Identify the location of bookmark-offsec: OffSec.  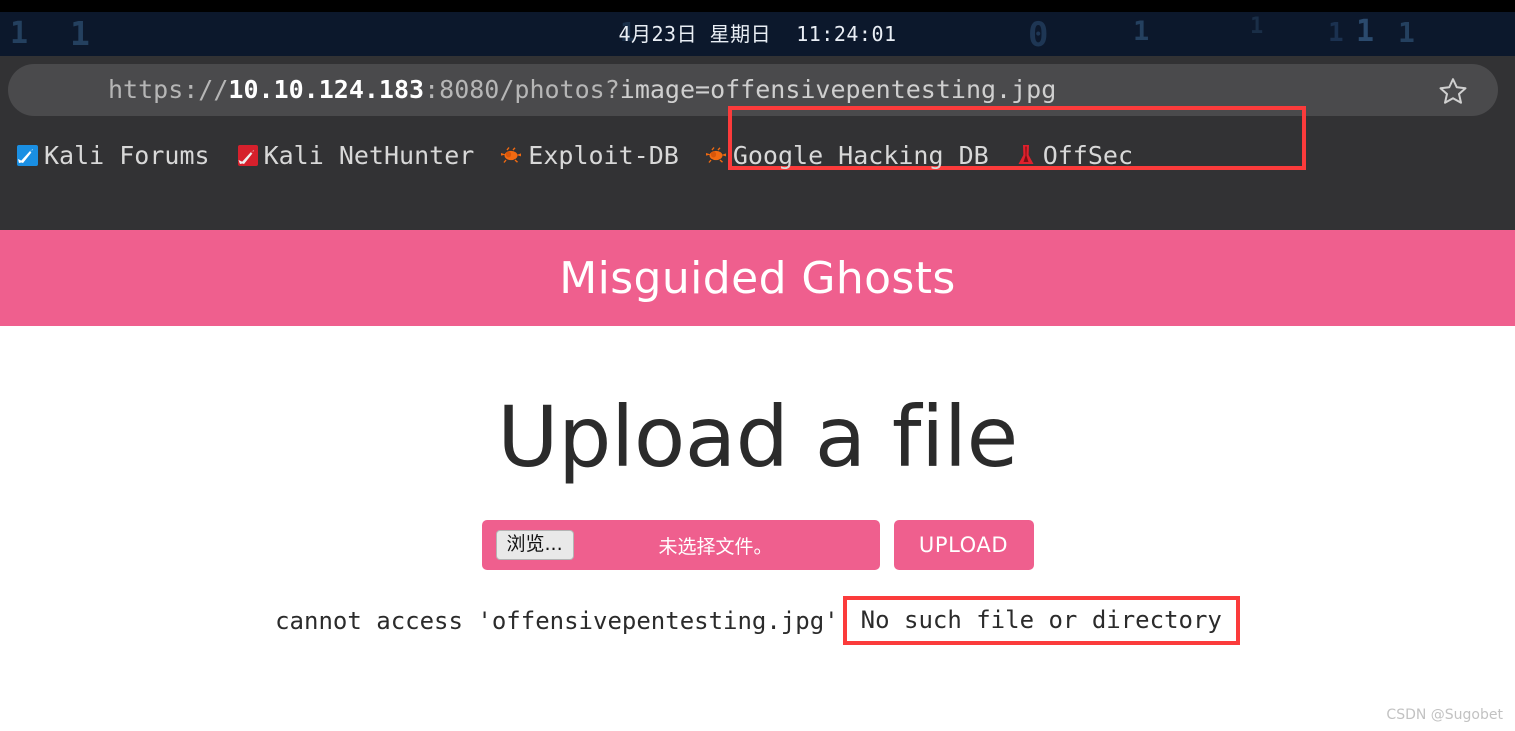
(1073, 155).